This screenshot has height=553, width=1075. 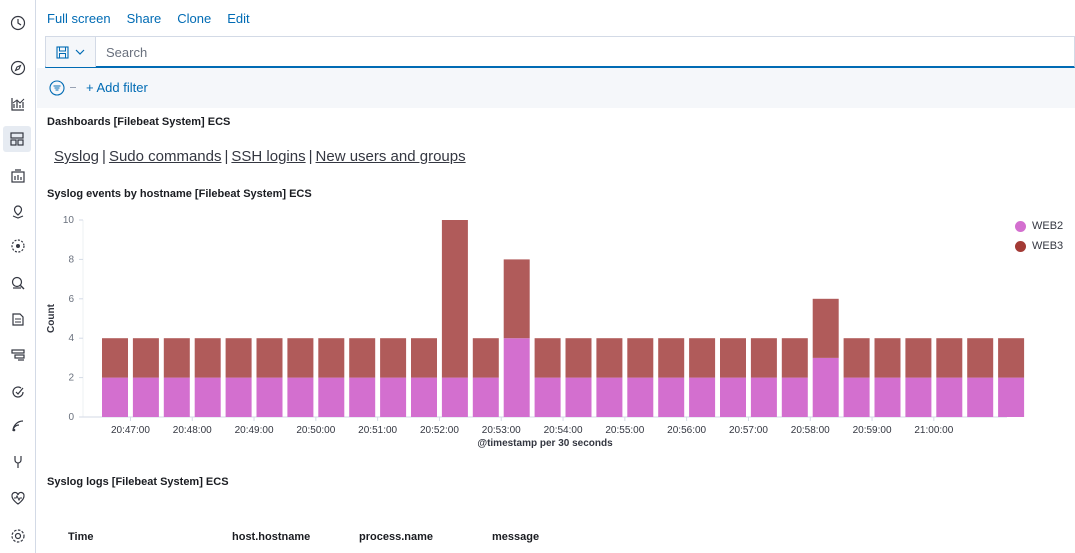 What do you see at coordinates (192, 430) in the screenshot?
I see `x-tick-label: 20:48:00` at bounding box center [192, 430].